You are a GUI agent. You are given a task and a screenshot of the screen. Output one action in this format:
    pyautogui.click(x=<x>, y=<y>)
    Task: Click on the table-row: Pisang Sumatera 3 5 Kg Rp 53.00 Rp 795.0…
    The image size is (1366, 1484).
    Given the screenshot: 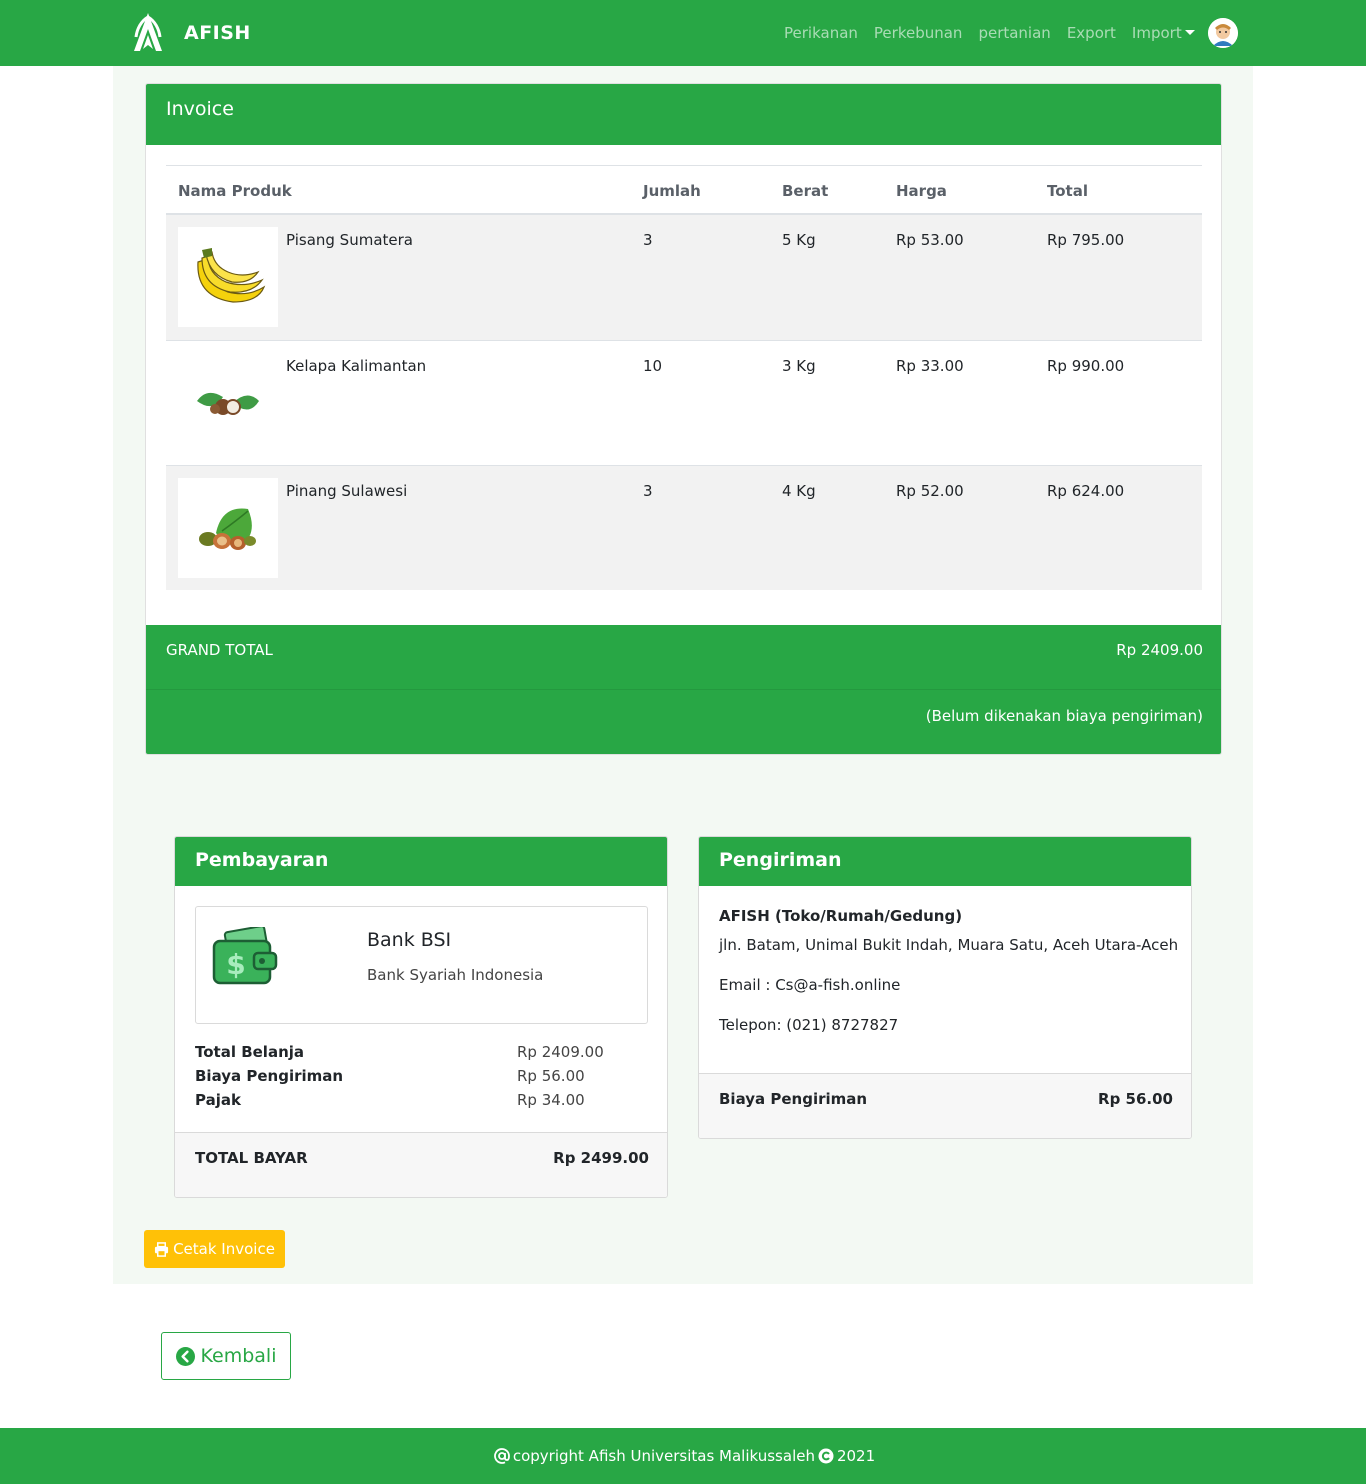 What is the action you would take?
    pyautogui.click(x=684, y=277)
    